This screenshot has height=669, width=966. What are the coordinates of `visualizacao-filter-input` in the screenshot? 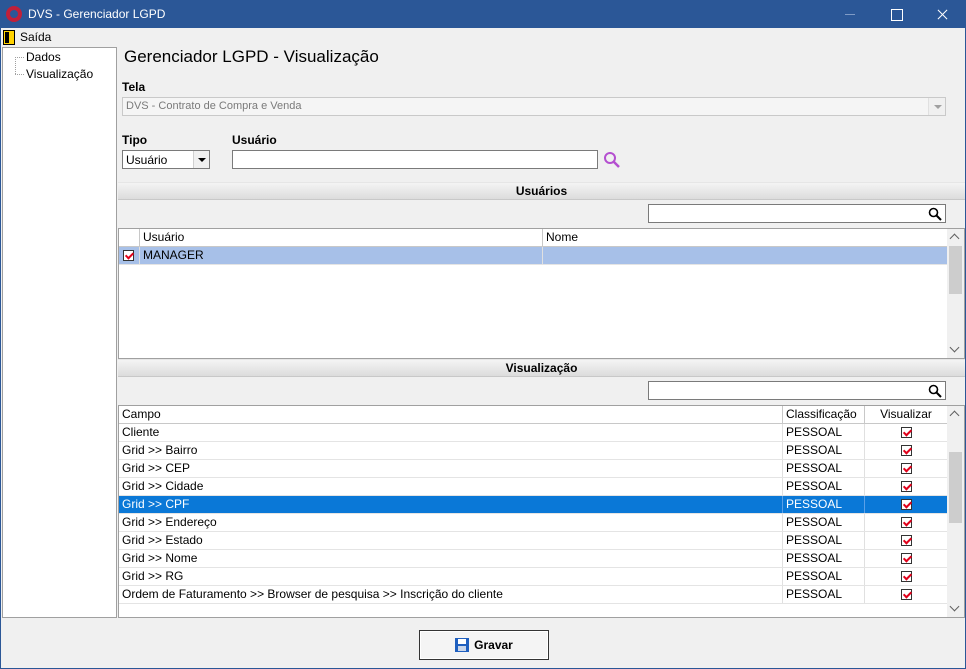 It's located at (797, 390).